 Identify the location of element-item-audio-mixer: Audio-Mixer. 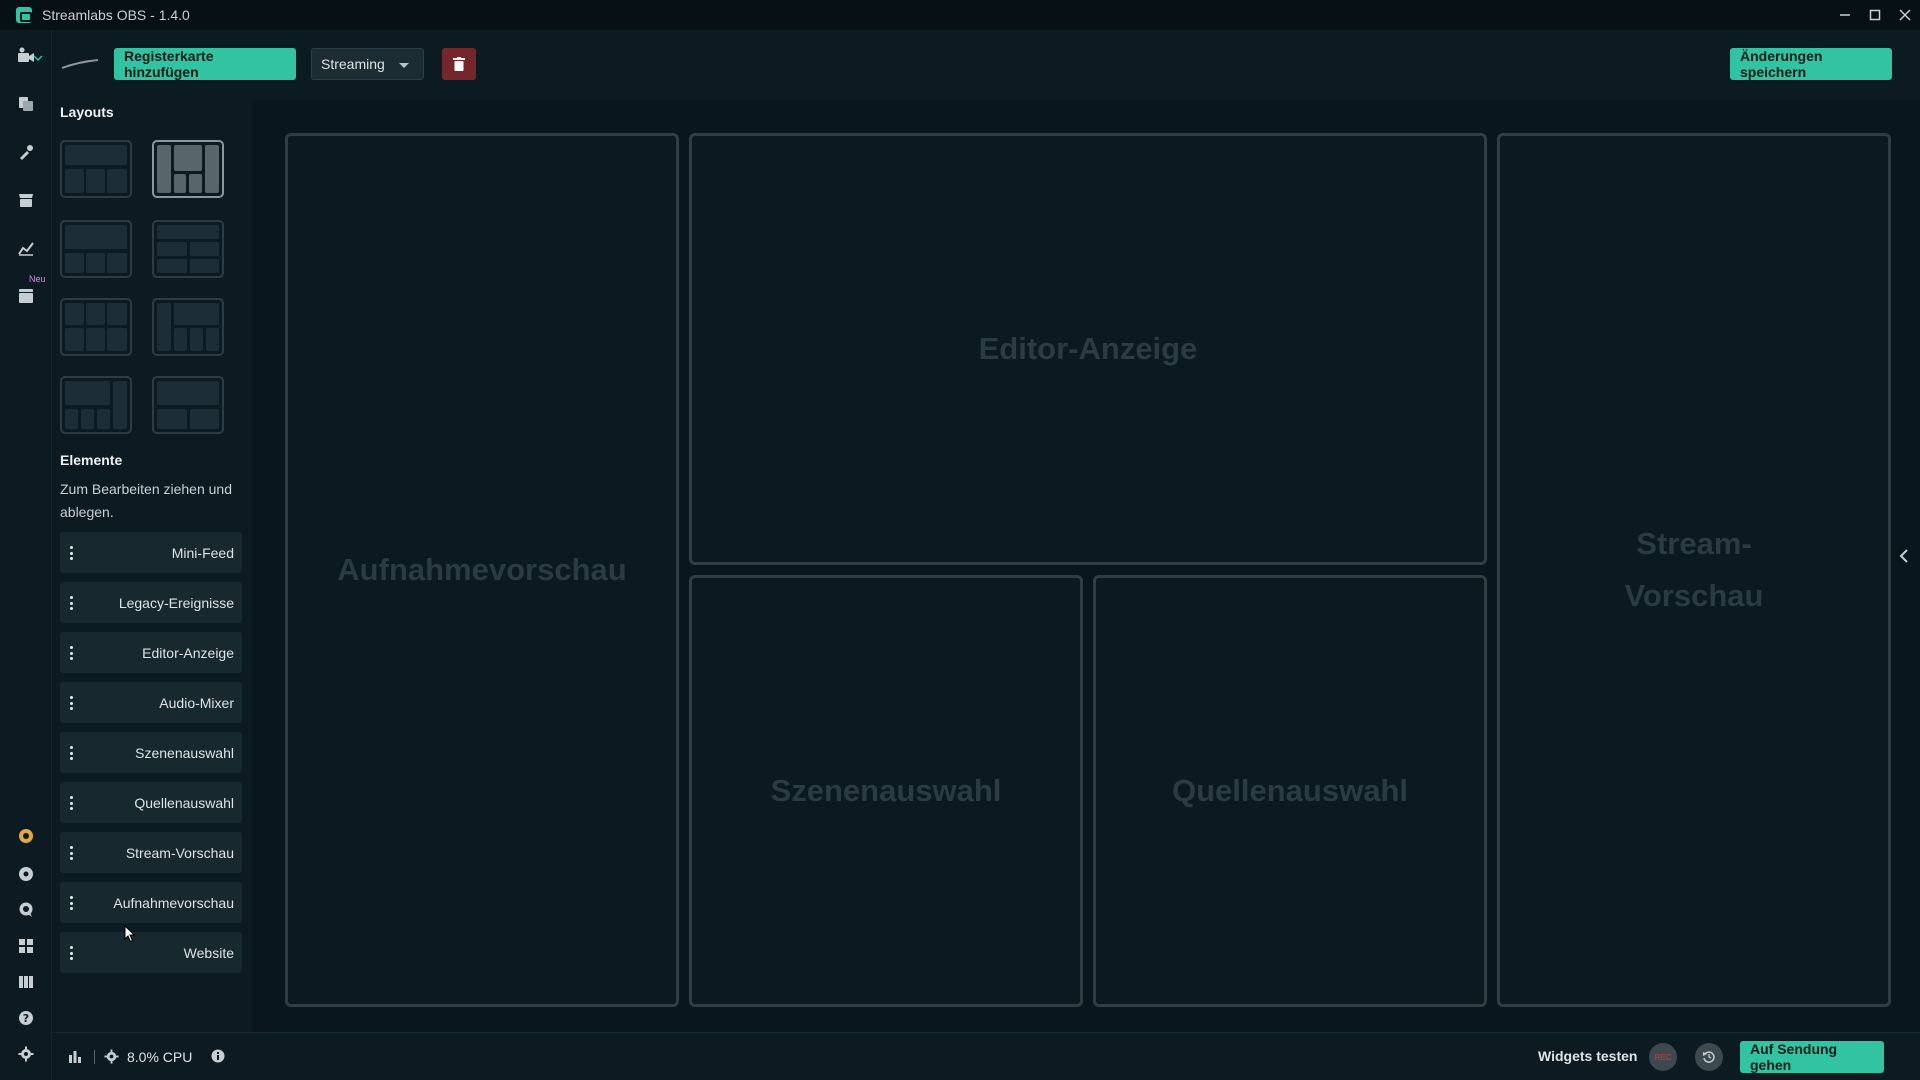
(151, 702).